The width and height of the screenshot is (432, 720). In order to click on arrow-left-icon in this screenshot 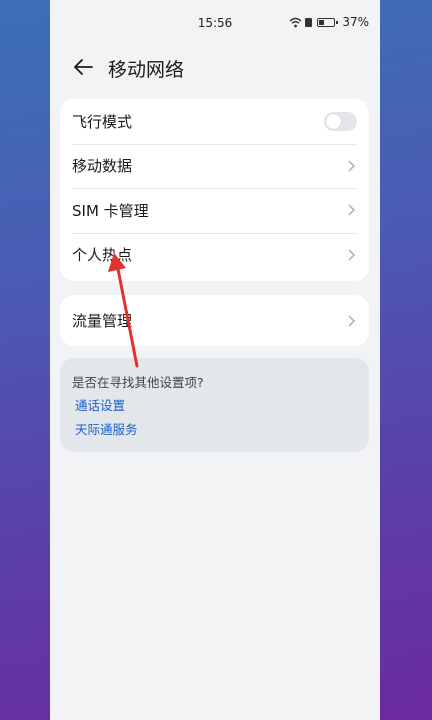, I will do `click(83, 67)`.